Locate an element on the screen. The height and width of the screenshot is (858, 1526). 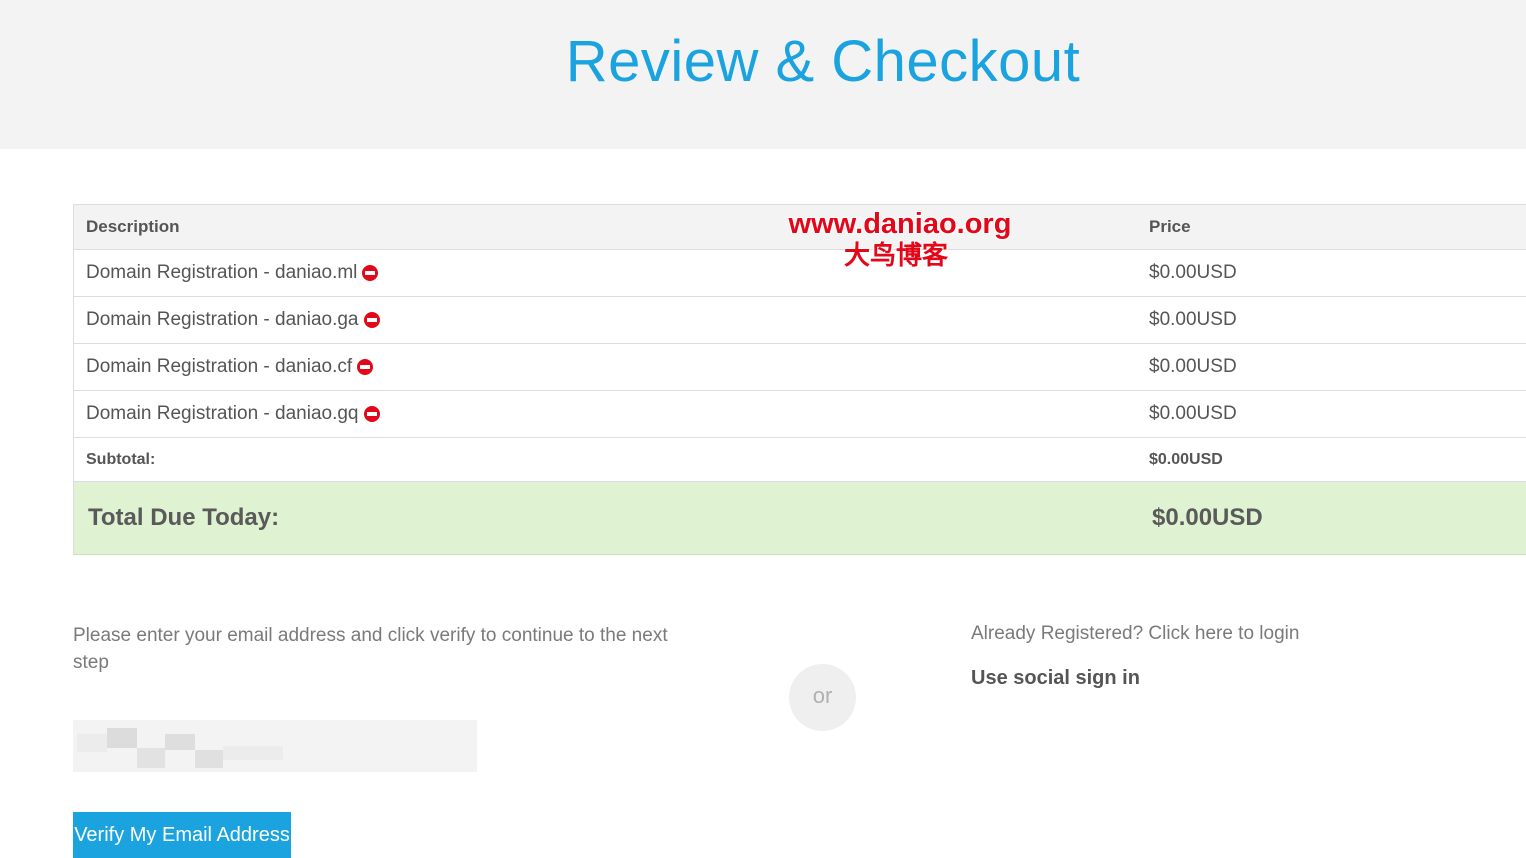
item-description: Domain Registration - daniao.ga is located at coordinates (222, 319).